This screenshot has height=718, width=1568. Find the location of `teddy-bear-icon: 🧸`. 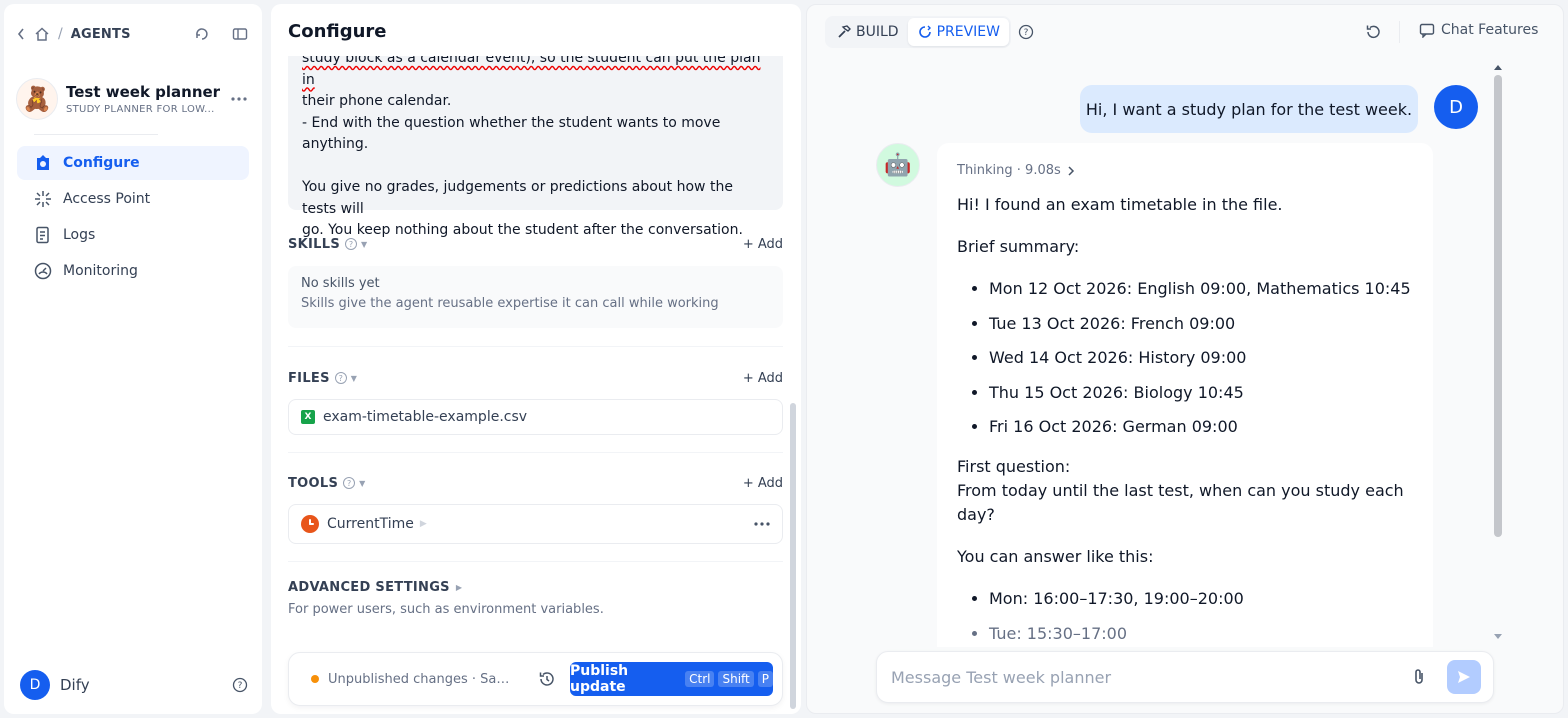

teddy-bear-icon: 🧸 is located at coordinates (37, 99).